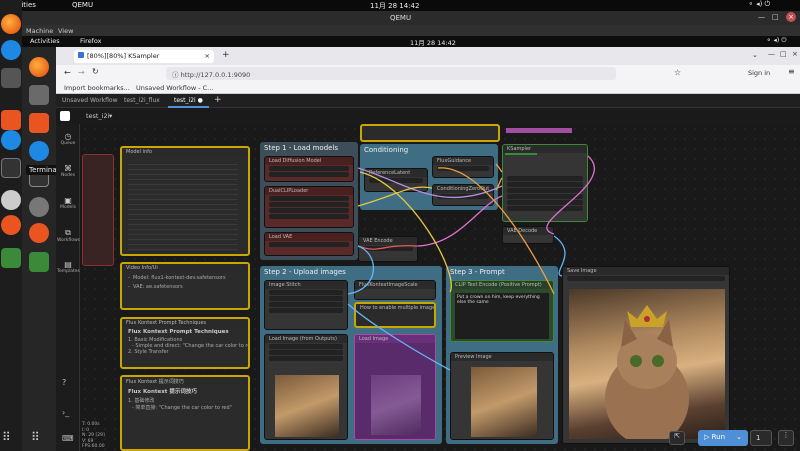  I want to click on wire-model, so click(430, 183).